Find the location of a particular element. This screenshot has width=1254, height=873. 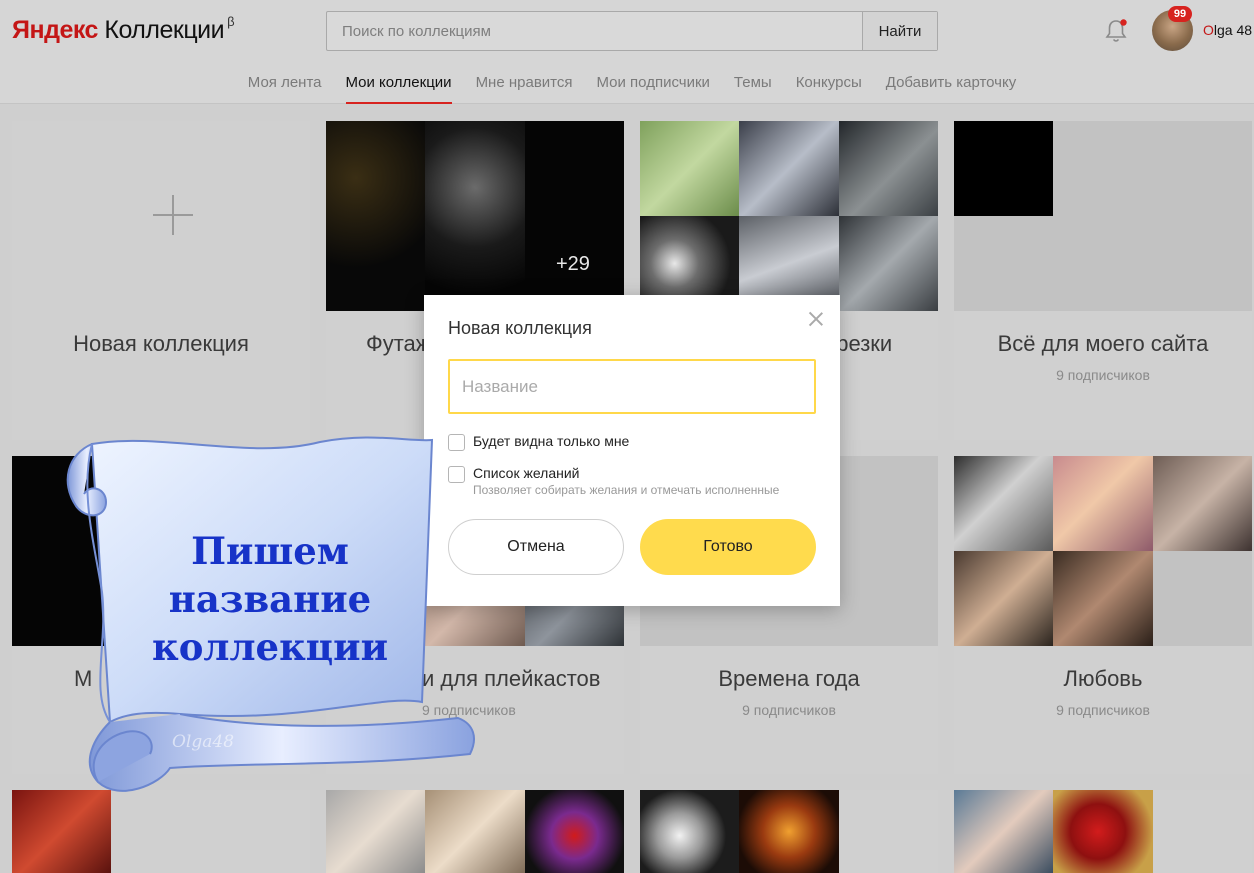

search-bar: Найти is located at coordinates (632, 31).